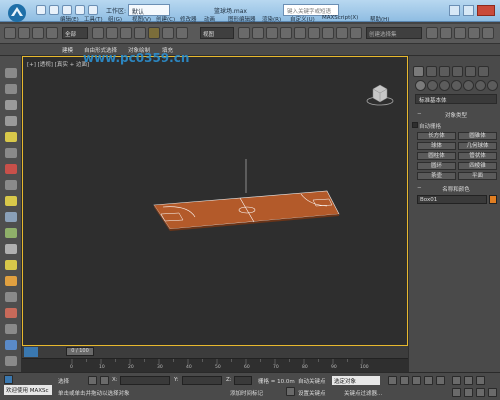  What do you see at coordinates (11, 153) in the screenshot?
I see `camera-icon` at bounding box center [11, 153].